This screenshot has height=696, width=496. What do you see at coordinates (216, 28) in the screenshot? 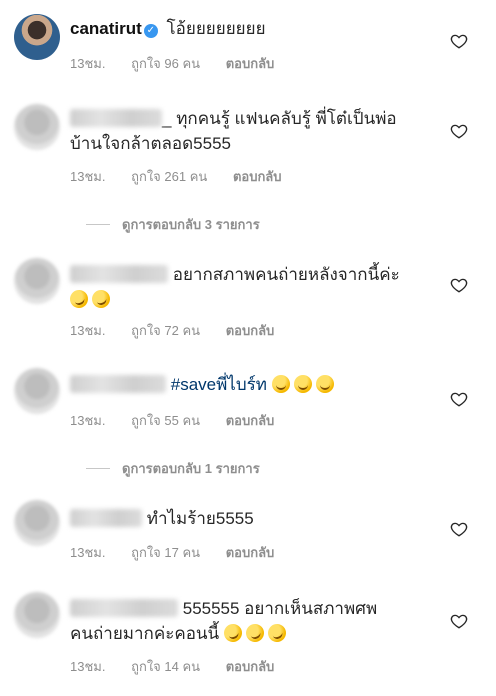
I see `comment-body: โอ้ยยยยยยยย` at bounding box center [216, 28].